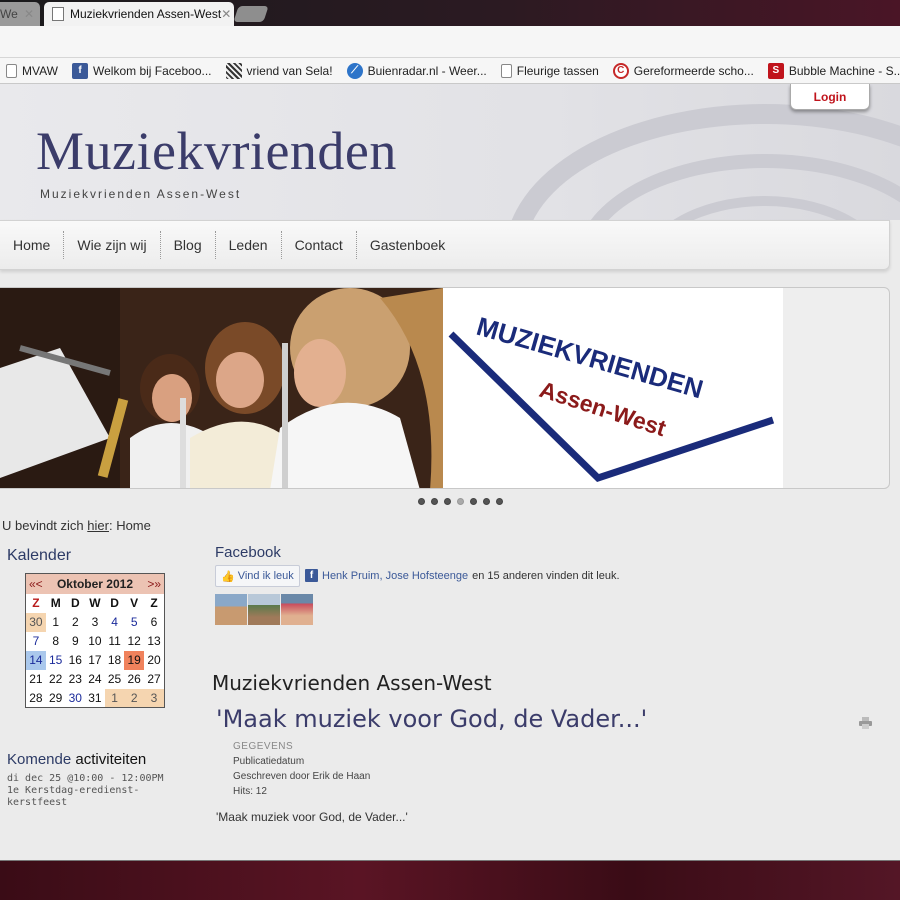 The height and width of the screenshot is (900, 900). What do you see at coordinates (865, 723) in the screenshot?
I see `print-icon` at bounding box center [865, 723].